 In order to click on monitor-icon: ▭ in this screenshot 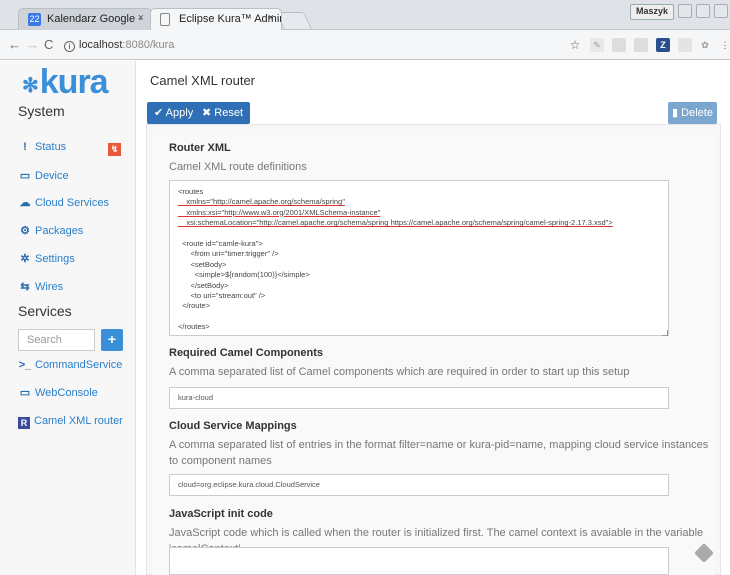, I will do `click(25, 393)`.